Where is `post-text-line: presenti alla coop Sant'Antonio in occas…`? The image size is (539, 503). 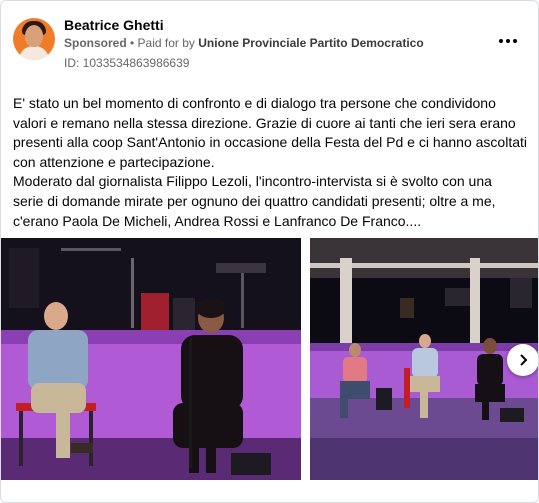
post-text-line: presenti alla coop Sant'Antonio in occas… is located at coordinates (270, 142).